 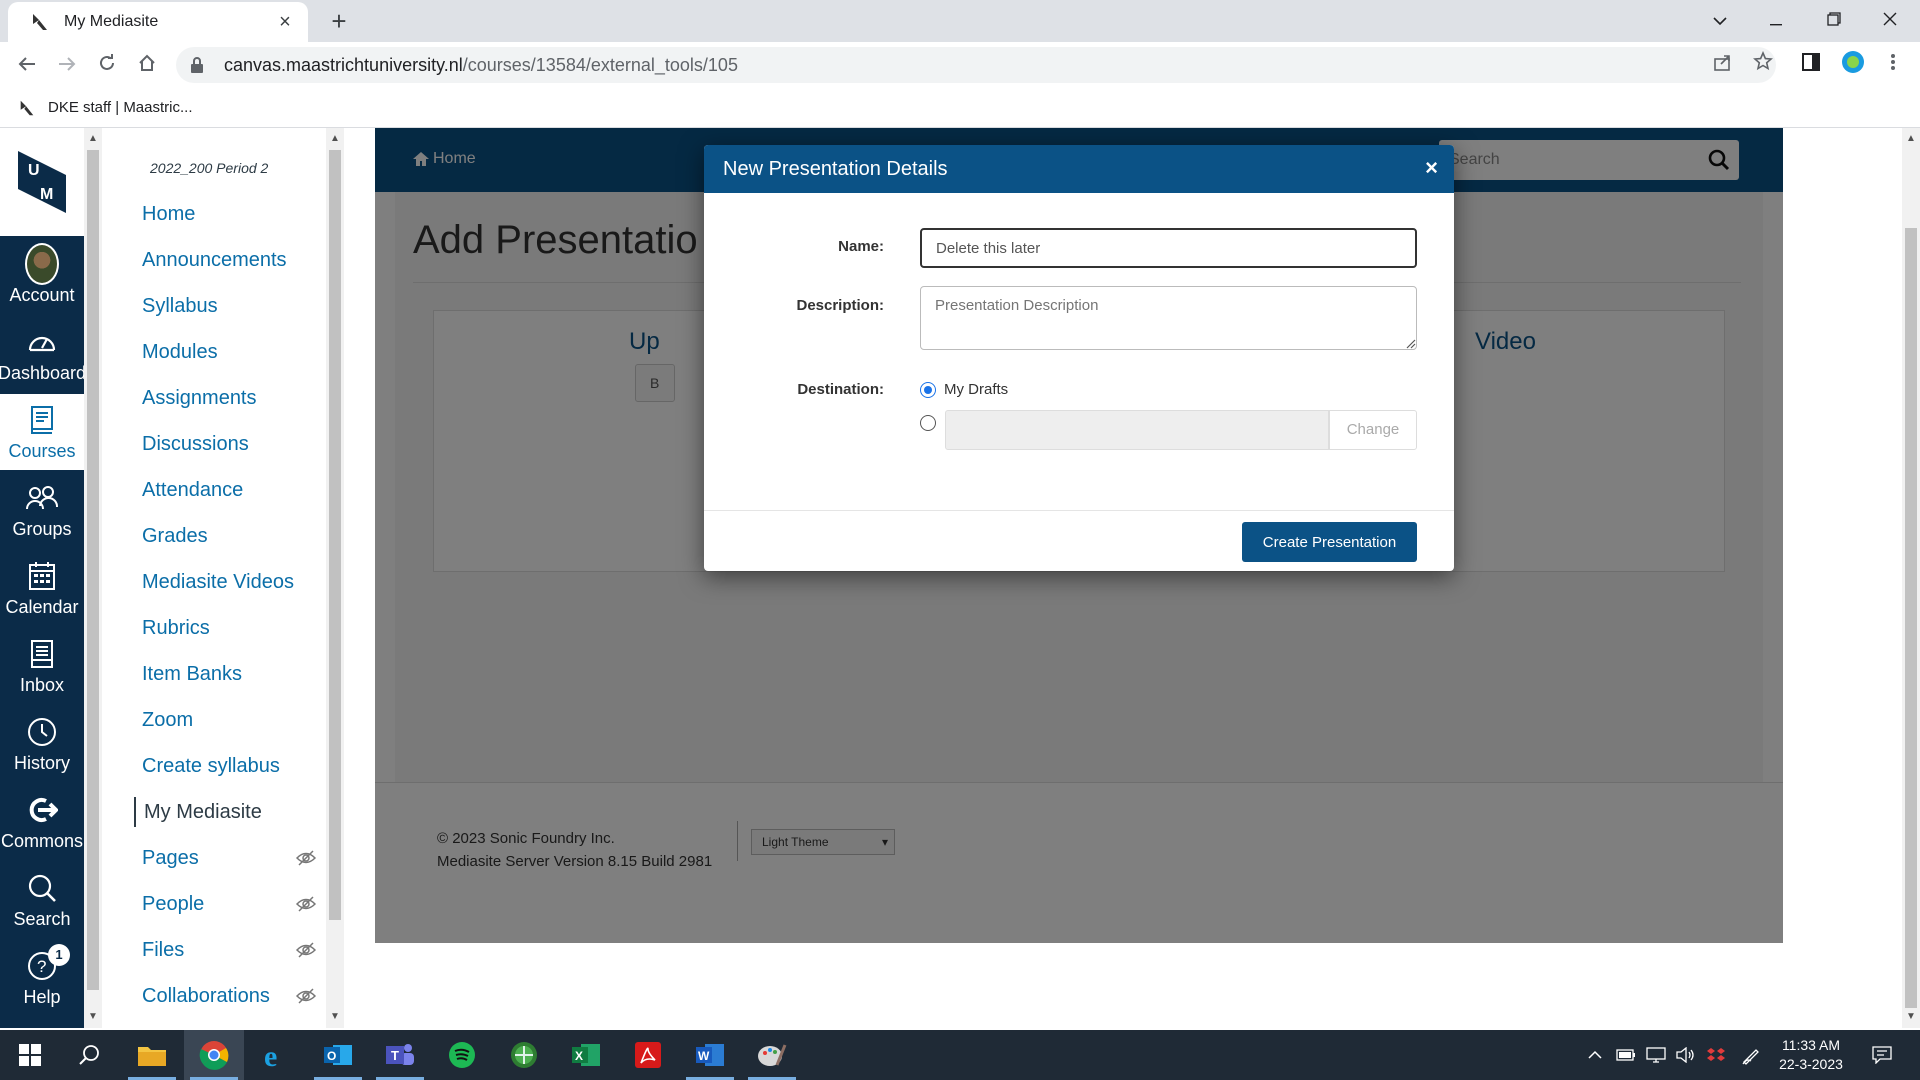 What do you see at coordinates (234, 858) in the screenshot?
I see `course-nav-pages: Pages` at bounding box center [234, 858].